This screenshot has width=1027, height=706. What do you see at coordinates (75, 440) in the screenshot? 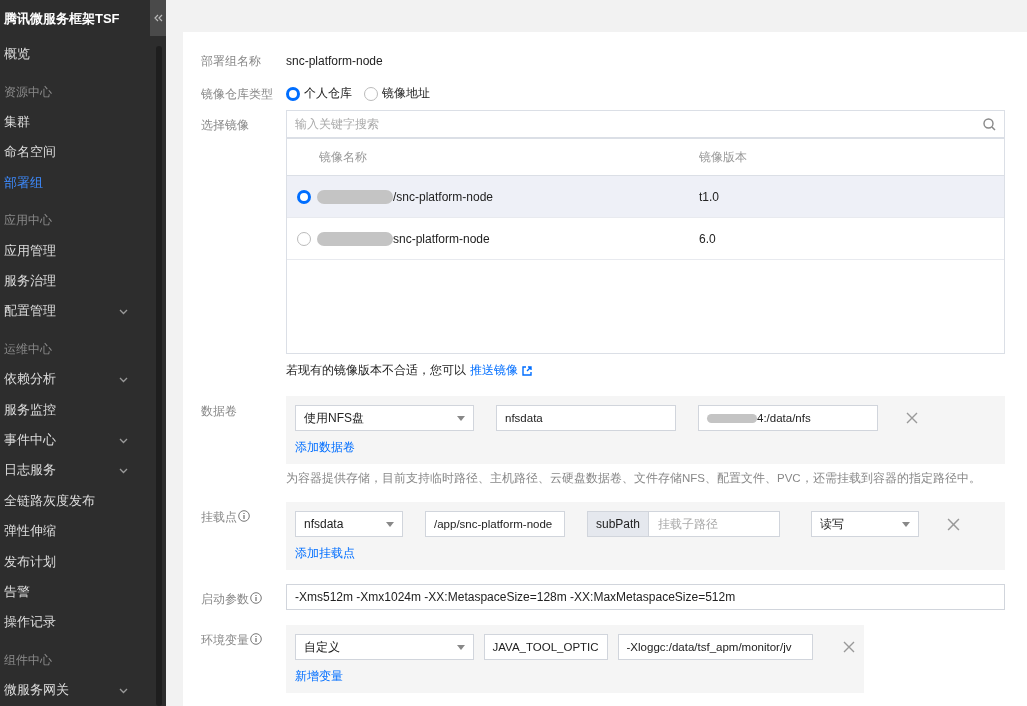
I see `nav-item: 事件中心` at bounding box center [75, 440].